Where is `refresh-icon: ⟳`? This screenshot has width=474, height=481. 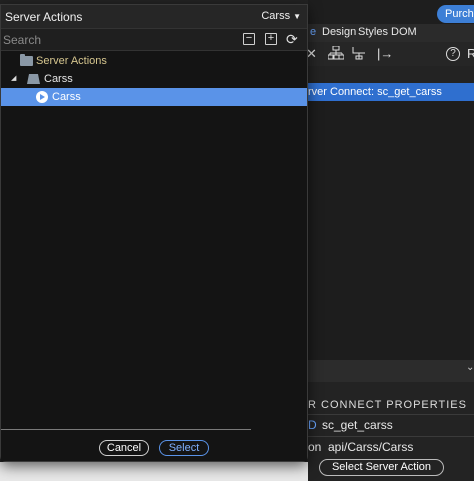 refresh-icon: ⟳ is located at coordinates (292, 39).